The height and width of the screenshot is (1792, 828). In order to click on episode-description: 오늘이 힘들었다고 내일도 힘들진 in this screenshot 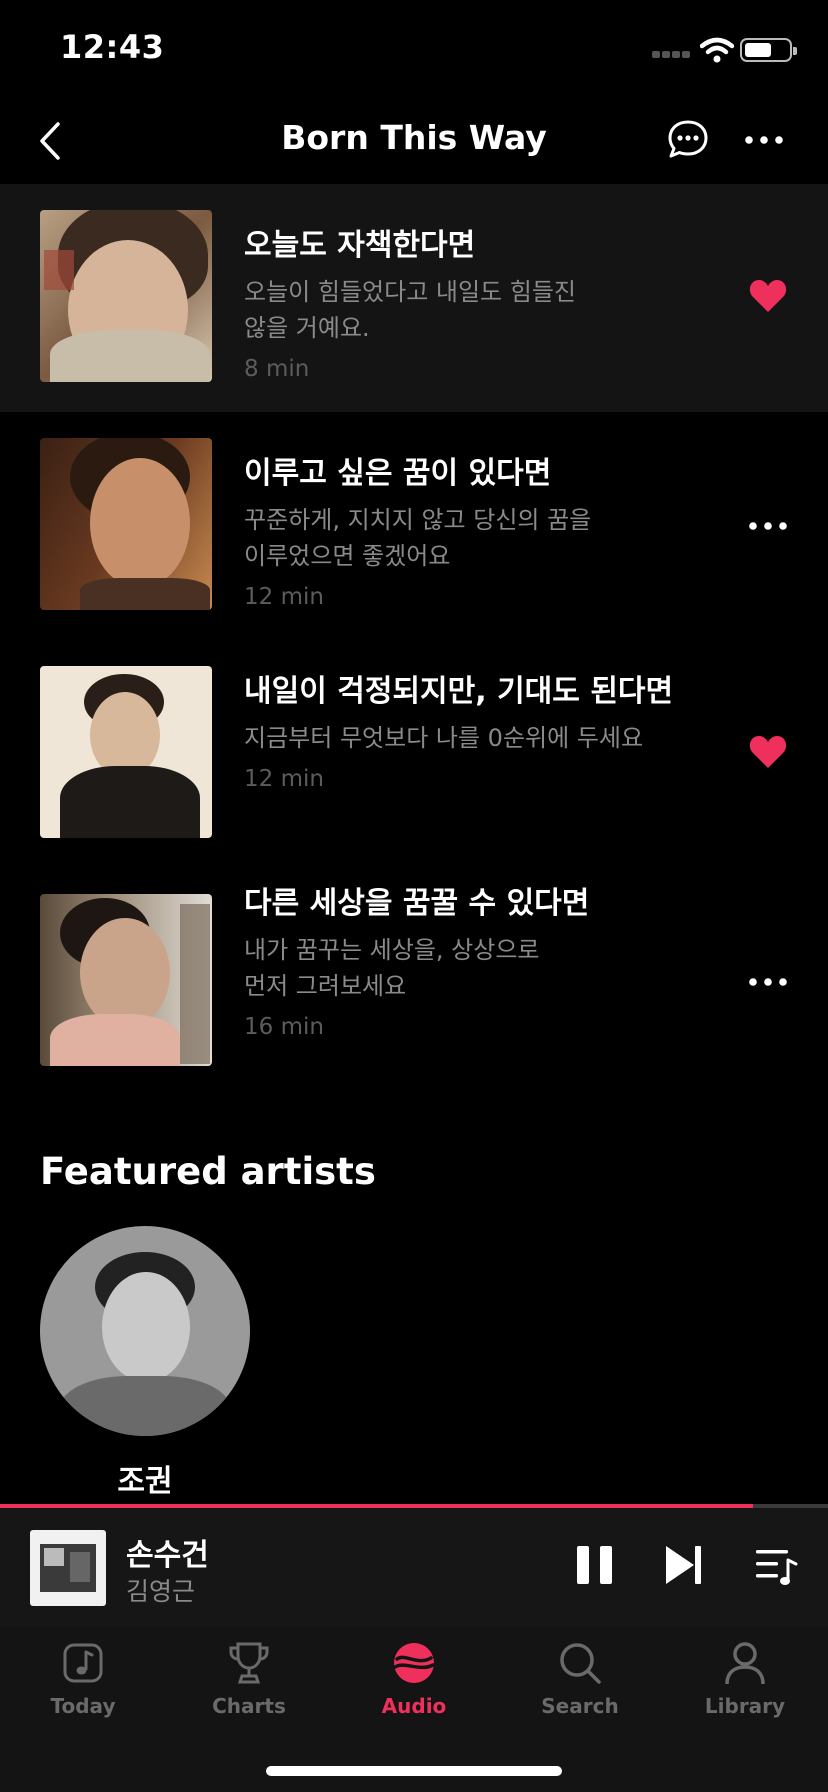, I will do `click(410, 292)`.